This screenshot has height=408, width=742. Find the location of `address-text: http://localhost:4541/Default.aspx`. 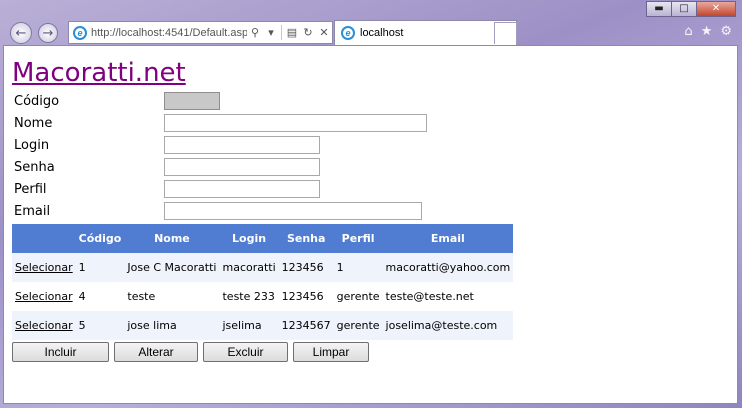

address-text: http://localhost:4541/Default.aspx is located at coordinates (169, 33).